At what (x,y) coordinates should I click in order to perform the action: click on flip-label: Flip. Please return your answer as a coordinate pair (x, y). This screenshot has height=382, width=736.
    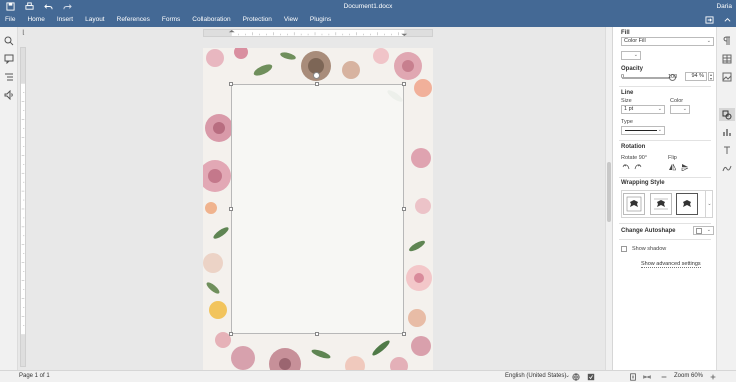
    Looking at the image, I should click on (672, 158).